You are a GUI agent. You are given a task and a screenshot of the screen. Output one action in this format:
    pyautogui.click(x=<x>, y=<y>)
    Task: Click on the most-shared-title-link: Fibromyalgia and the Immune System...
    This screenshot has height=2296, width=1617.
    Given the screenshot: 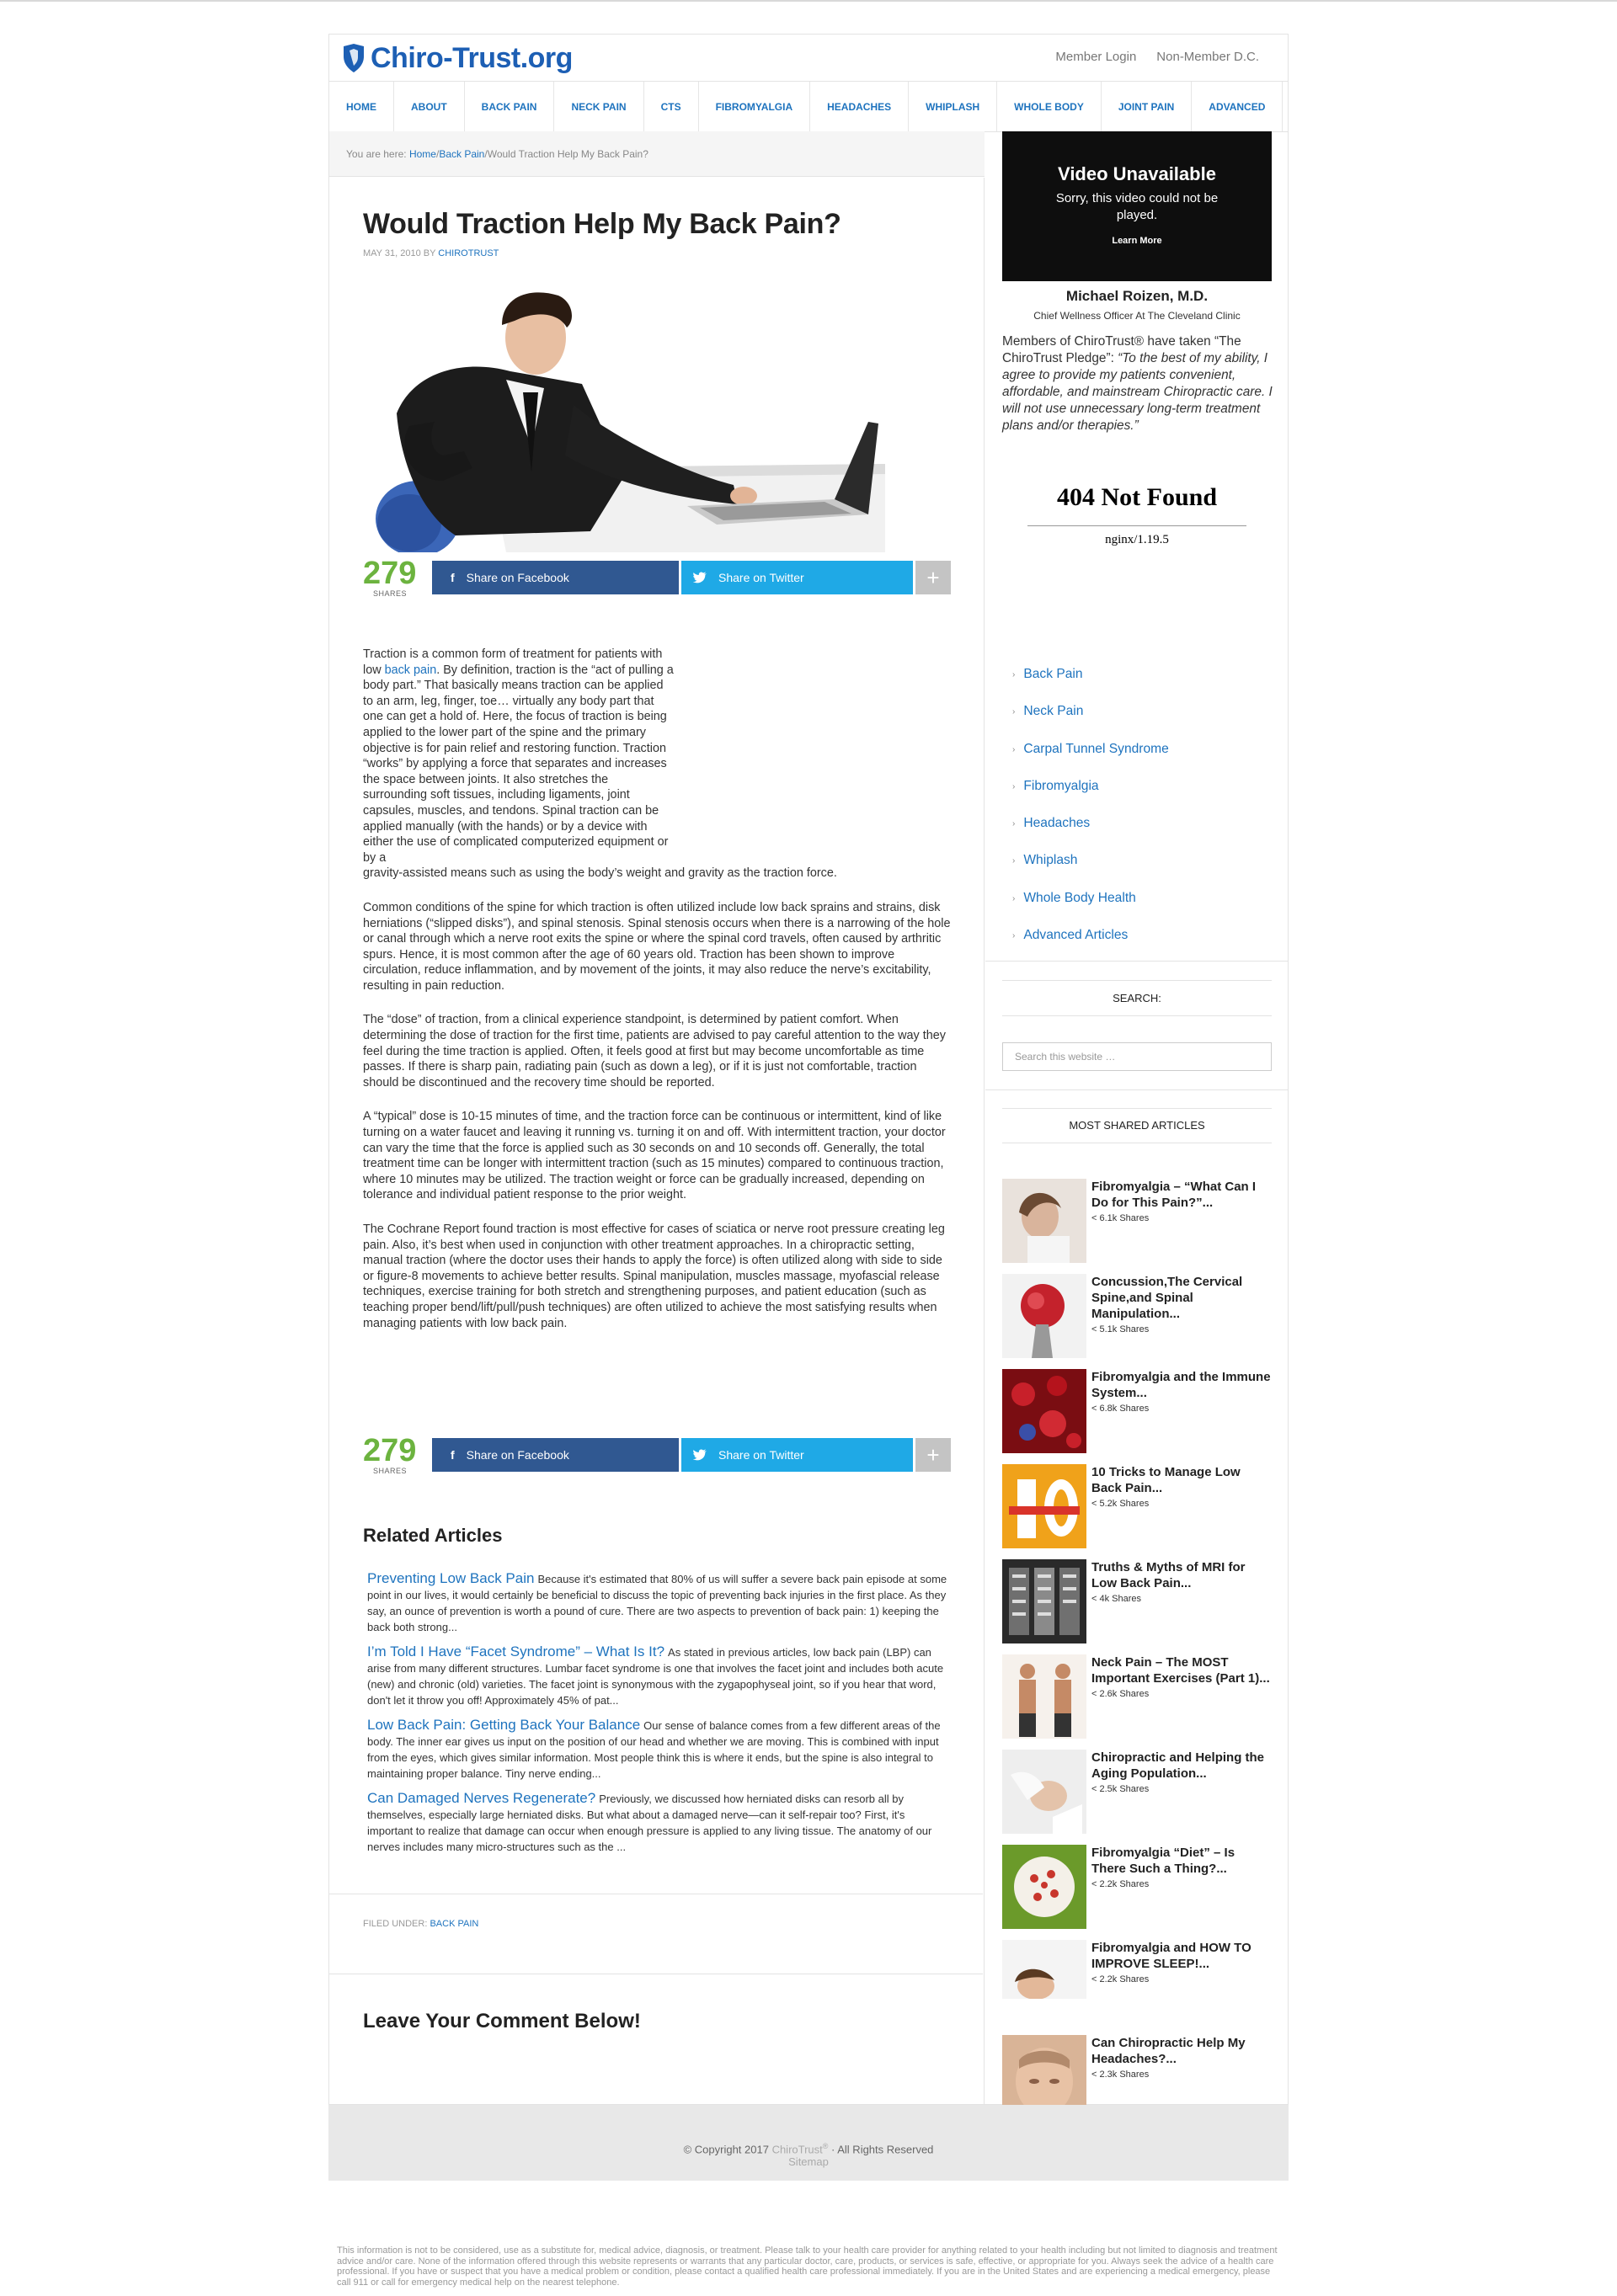 What is the action you would take?
    pyautogui.click(x=1181, y=1385)
    